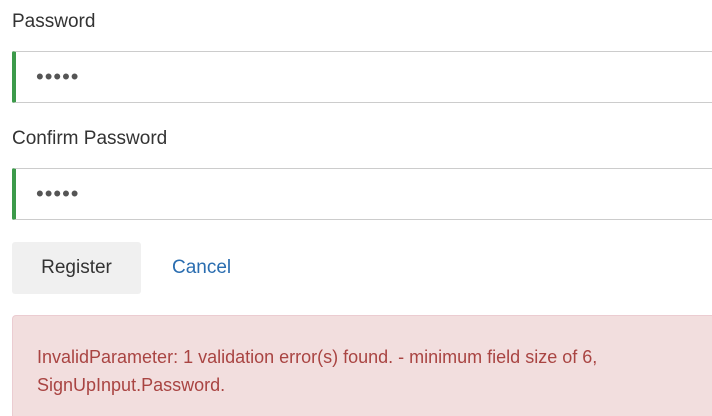 The height and width of the screenshot is (416, 712). Describe the element at coordinates (201, 268) in the screenshot. I see `cancel-link: Cancel` at that location.